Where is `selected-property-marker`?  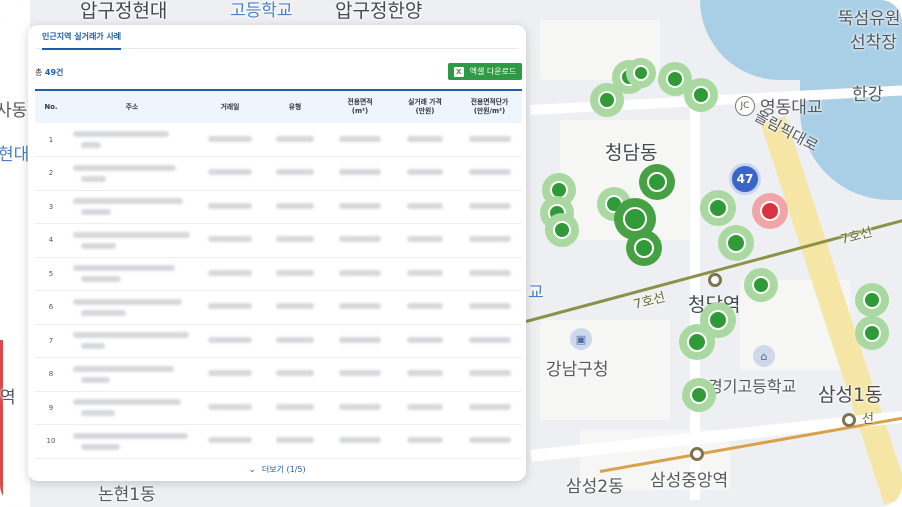 selected-property-marker is located at coordinates (770, 211).